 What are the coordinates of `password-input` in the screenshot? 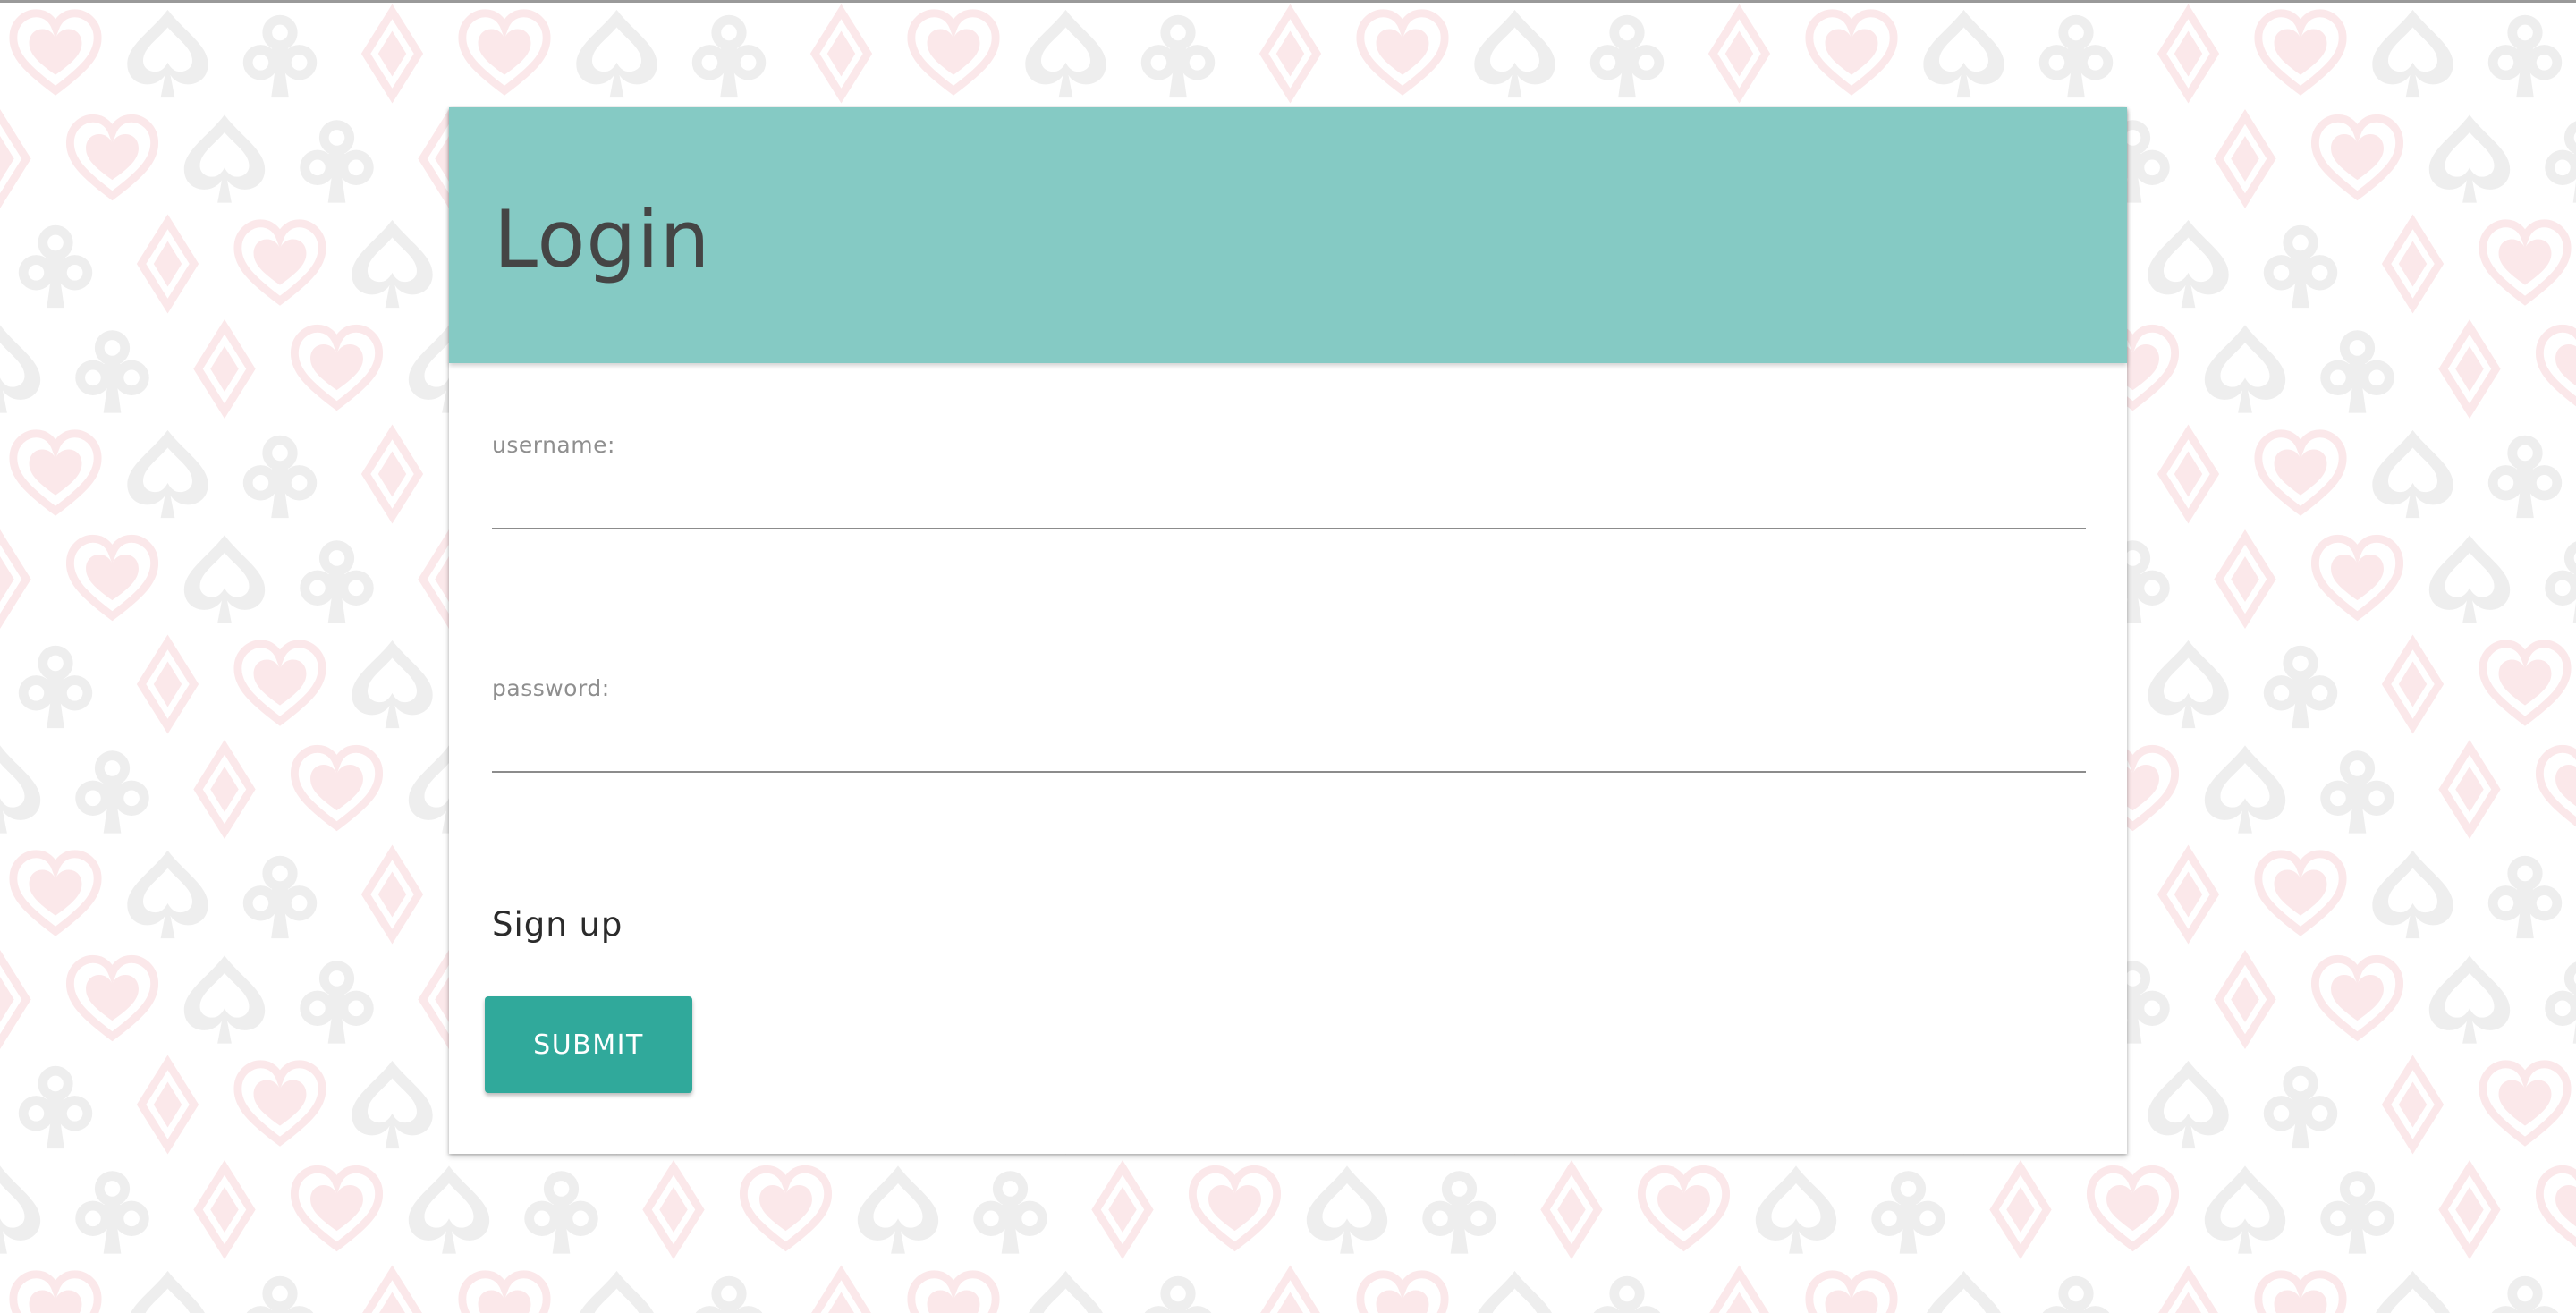 It's located at (1289, 739).